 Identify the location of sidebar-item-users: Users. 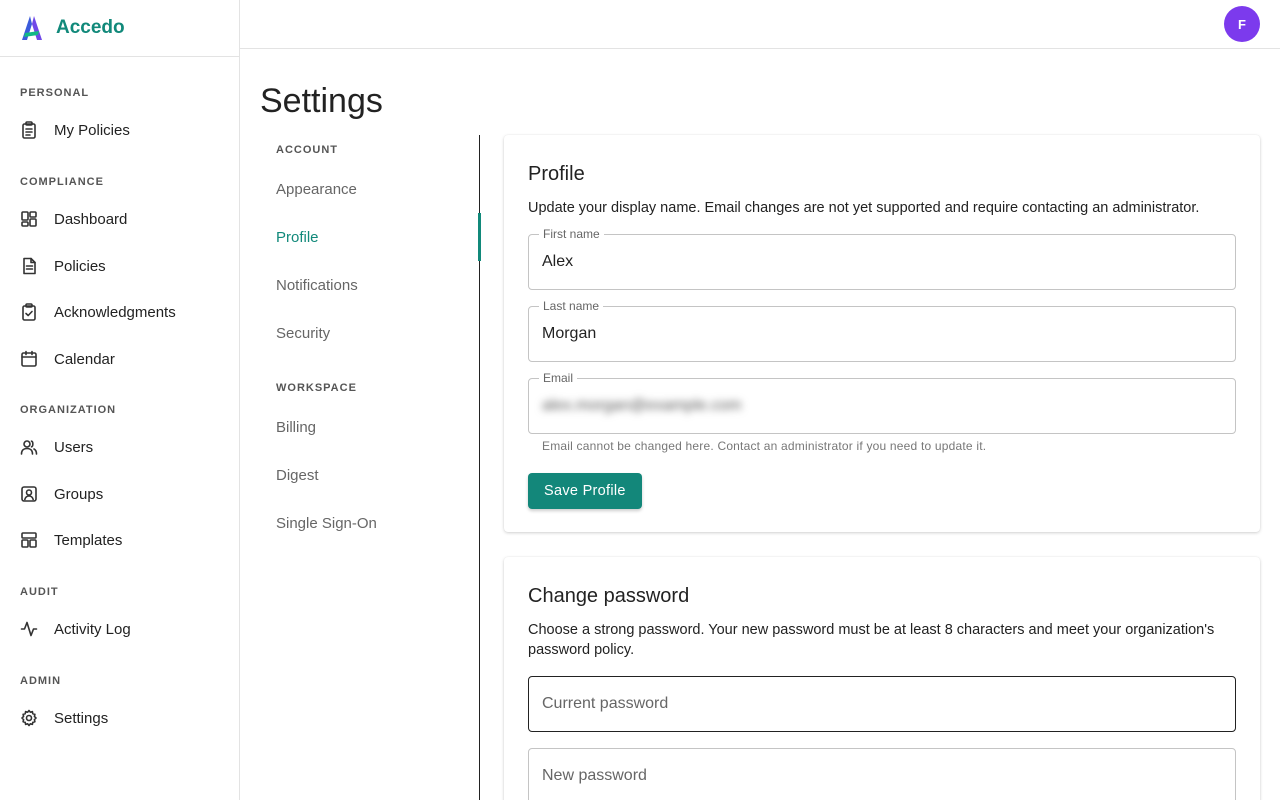
(56, 447).